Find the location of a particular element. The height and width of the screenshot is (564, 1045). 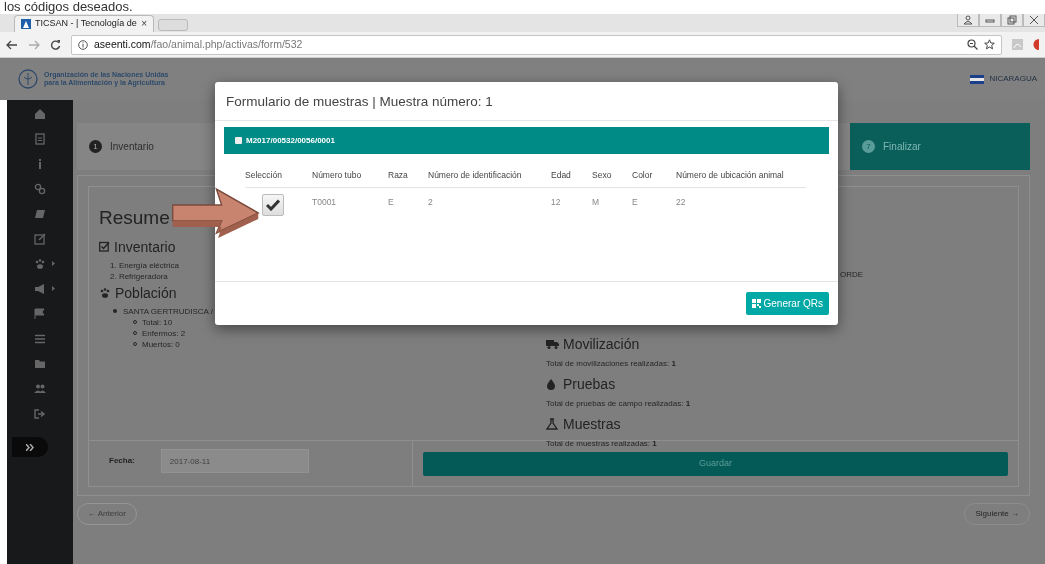

column-header: Número de identificación is located at coordinates (489, 176).